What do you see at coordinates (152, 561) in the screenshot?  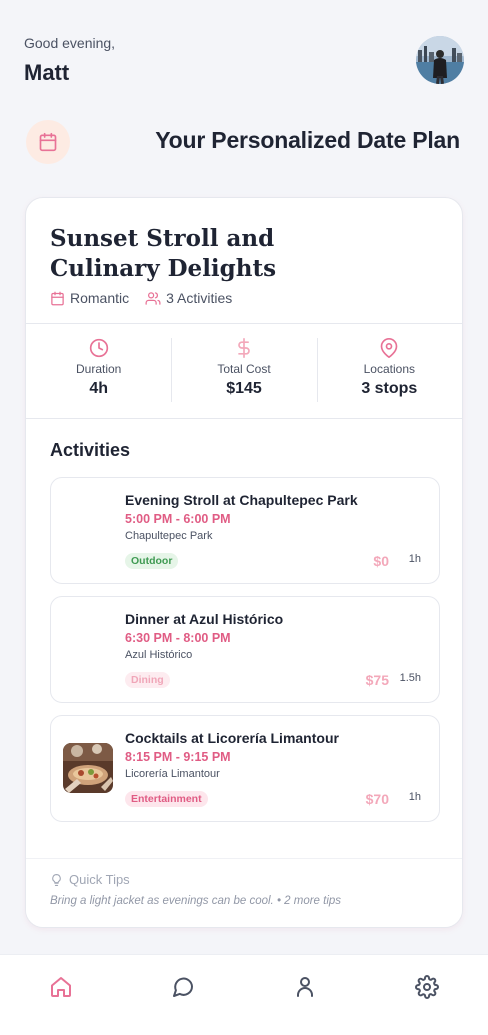 I see `activity-tag: Outdoor` at bounding box center [152, 561].